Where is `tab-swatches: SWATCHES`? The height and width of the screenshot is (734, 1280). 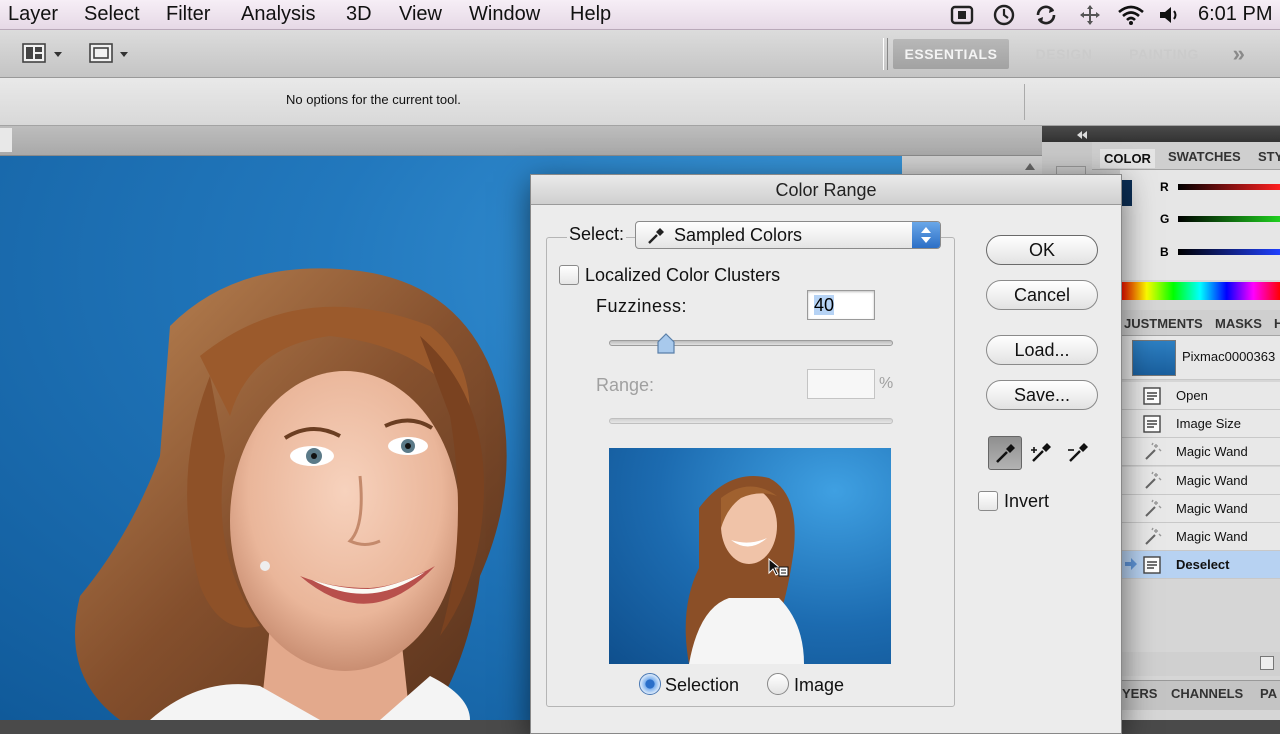 tab-swatches: SWATCHES is located at coordinates (1204, 156).